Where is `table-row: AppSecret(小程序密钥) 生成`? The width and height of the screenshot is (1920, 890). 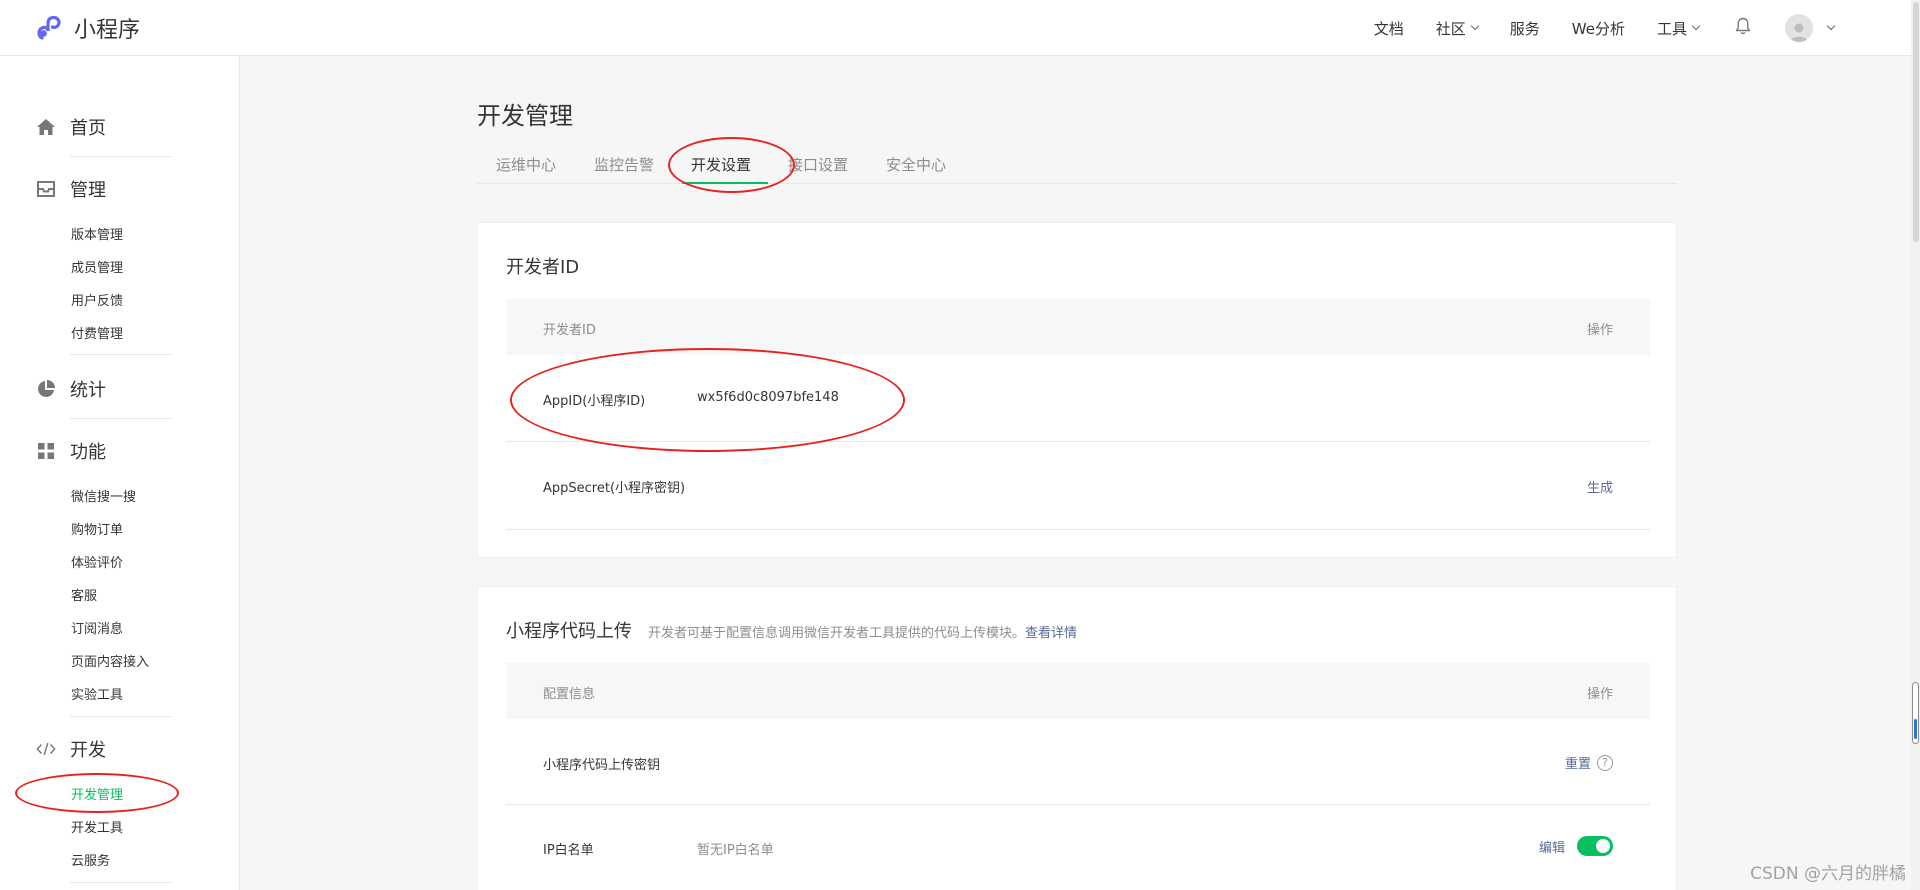 table-row: AppSecret(小程序密钥) 生成 is located at coordinates (1078, 486).